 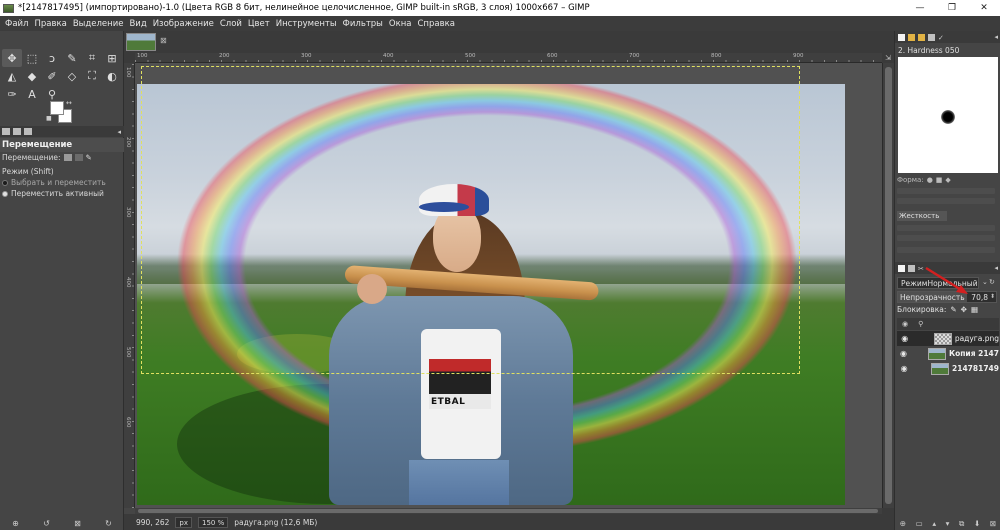 What do you see at coordinates (961, 524) in the screenshot?
I see `duplicate-layer-icon: ⧉` at bounding box center [961, 524].